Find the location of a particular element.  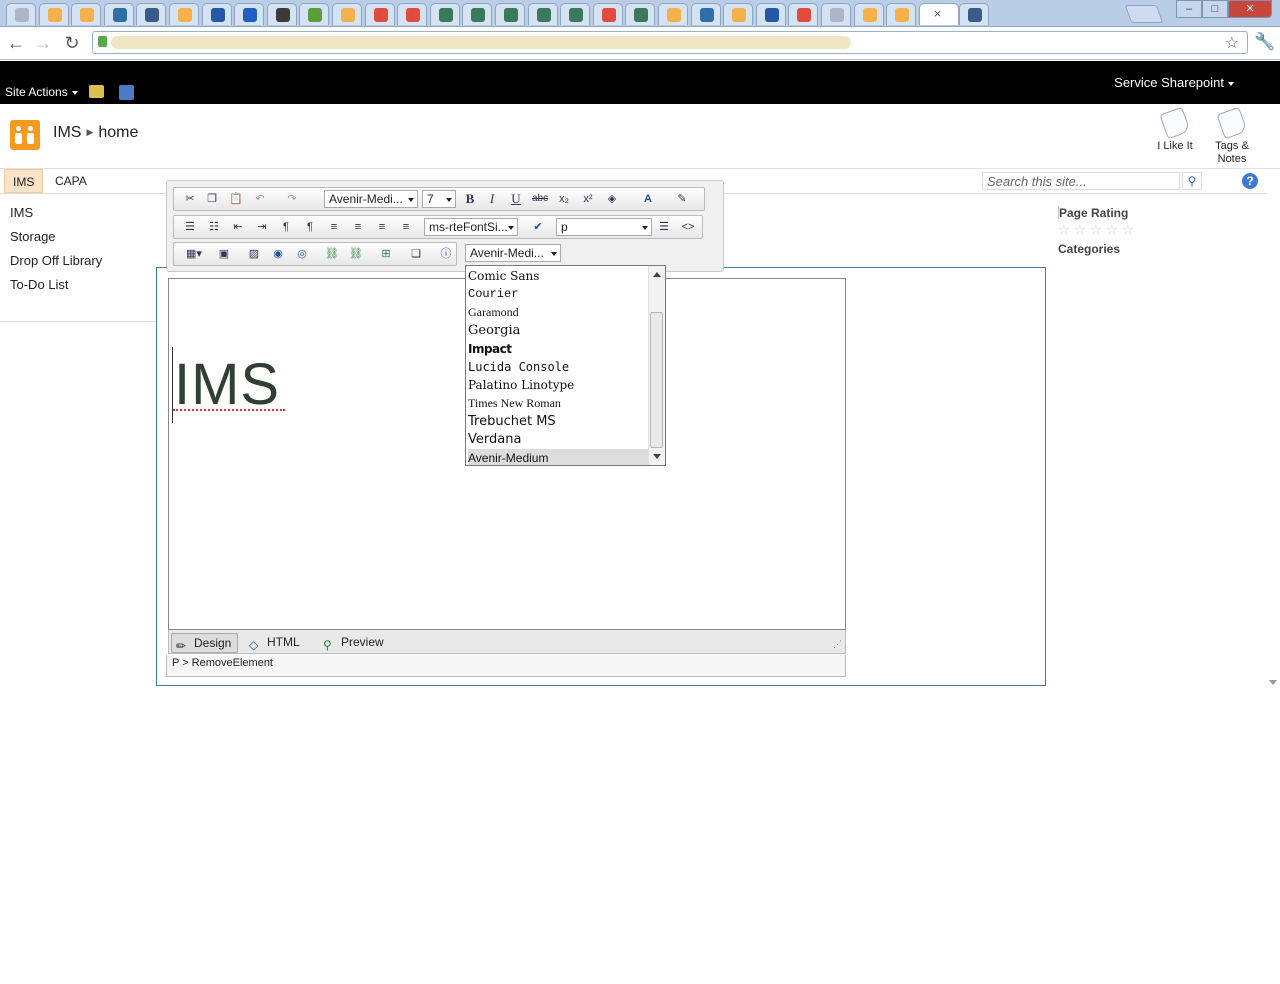

new-tab-button is located at coordinates (1144, 14).